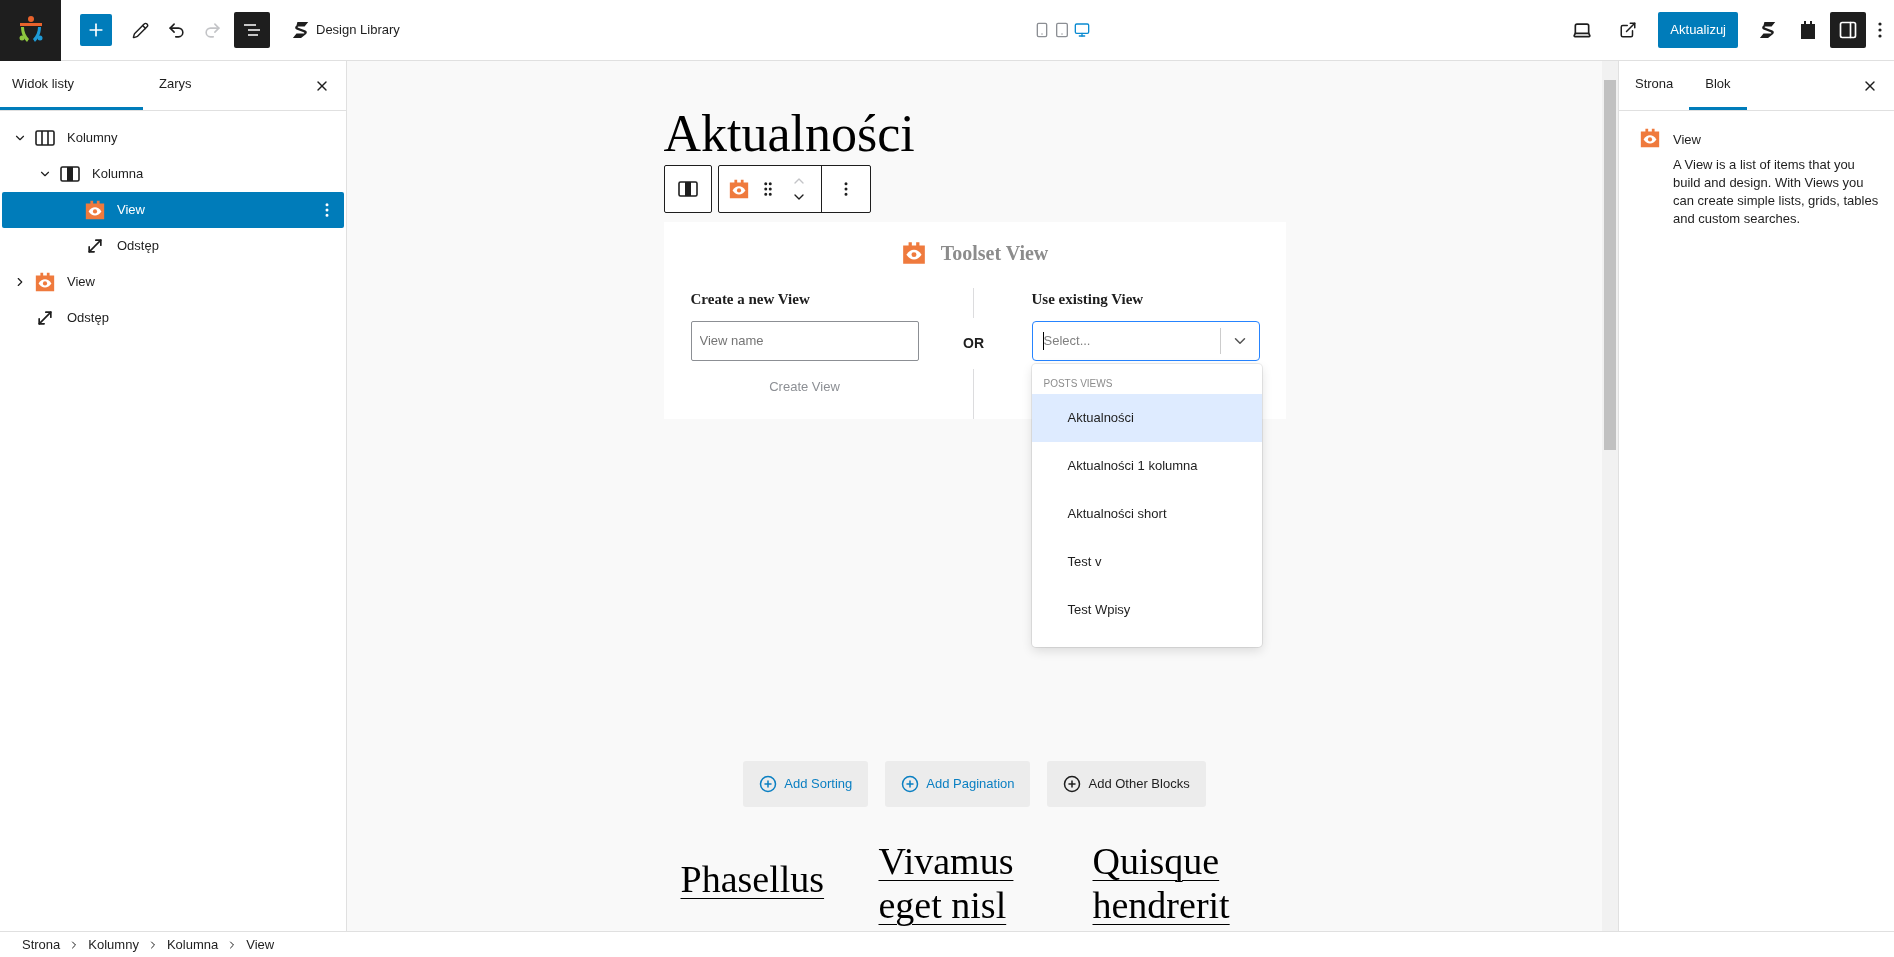 The image size is (1894, 957). I want to click on item-label: Kolumna, so click(118, 174).